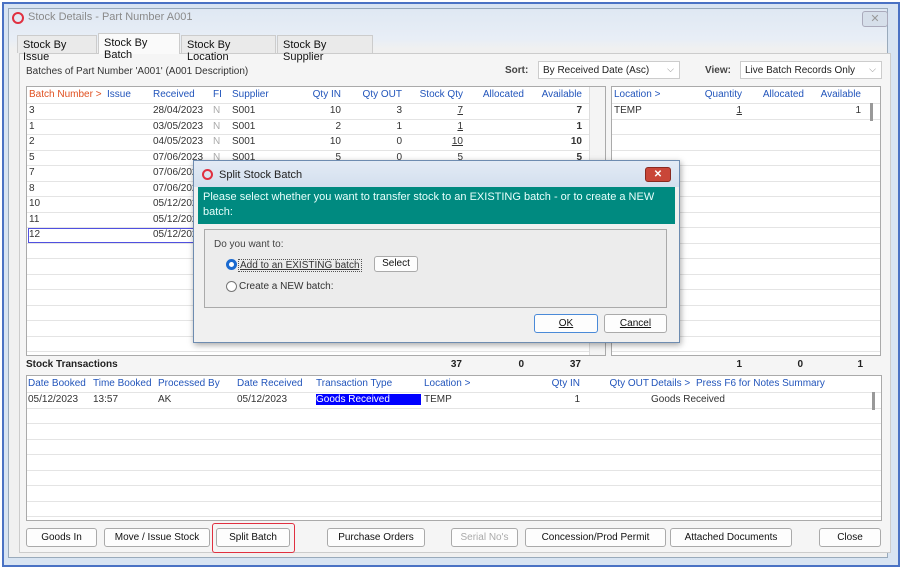 This screenshot has width=902, height=569. I want to click on cell-qty-out: 1, so click(399, 126).